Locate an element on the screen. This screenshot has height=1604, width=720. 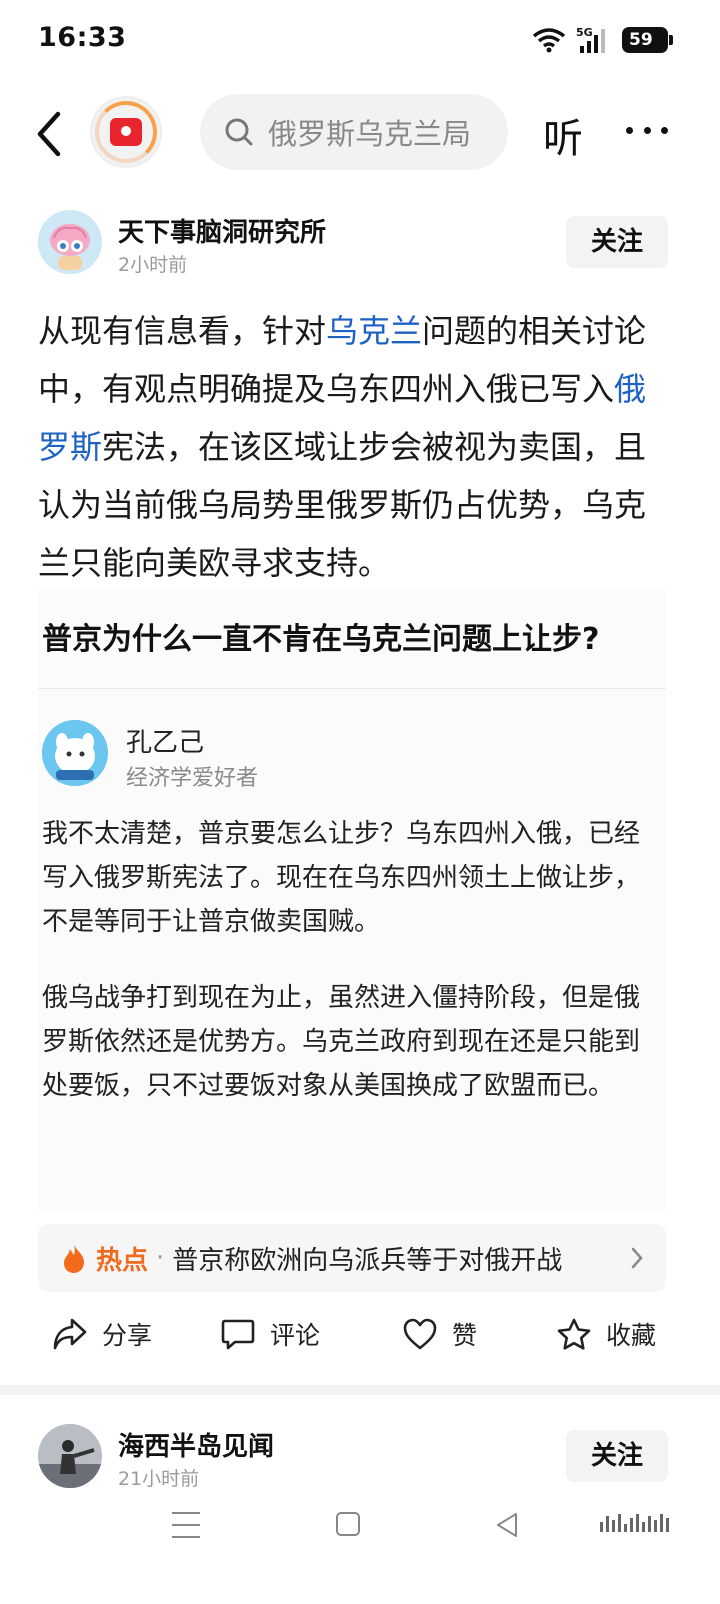
next-follow-button: 关注 is located at coordinates (617, 1456).